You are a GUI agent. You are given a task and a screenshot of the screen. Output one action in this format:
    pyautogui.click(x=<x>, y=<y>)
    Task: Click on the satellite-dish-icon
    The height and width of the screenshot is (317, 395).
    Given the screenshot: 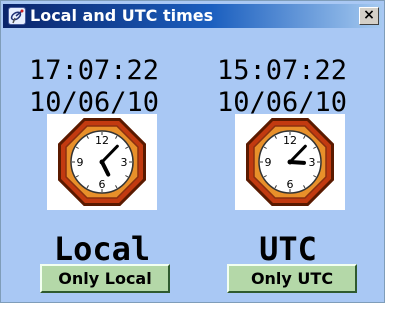 What is the action you would take?
    pyautogui.click(x=17, y=16)
    